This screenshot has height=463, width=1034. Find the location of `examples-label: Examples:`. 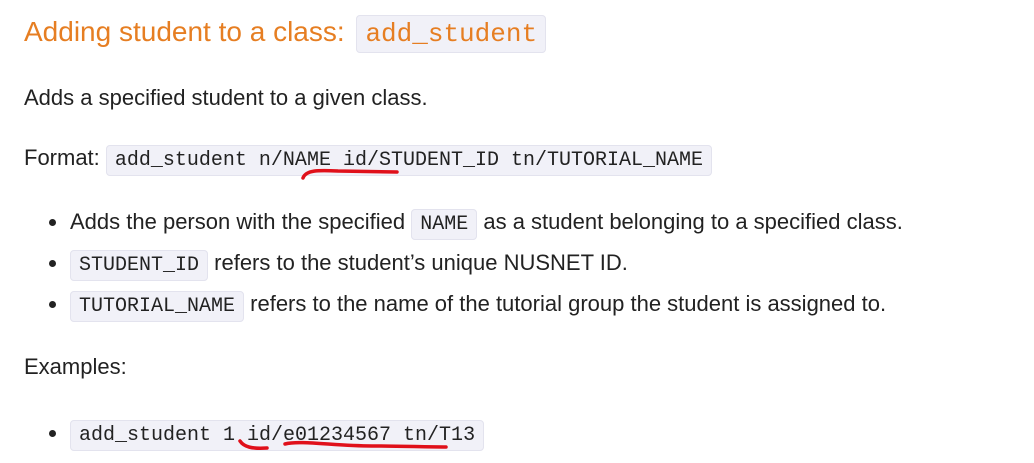

examples-label: Examples: is located at coordinates (75, 366).